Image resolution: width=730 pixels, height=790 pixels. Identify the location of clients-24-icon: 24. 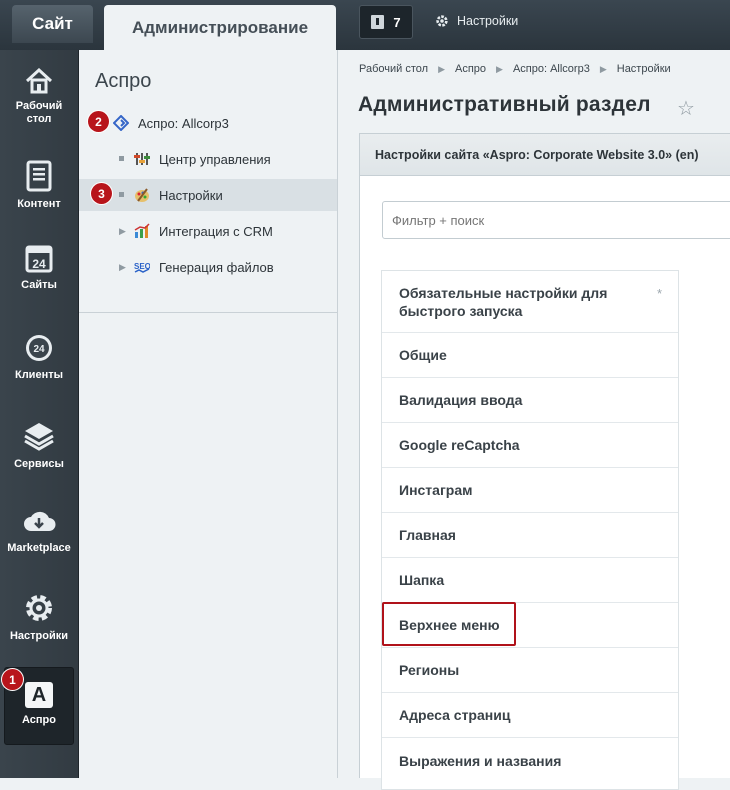
(39, 348).